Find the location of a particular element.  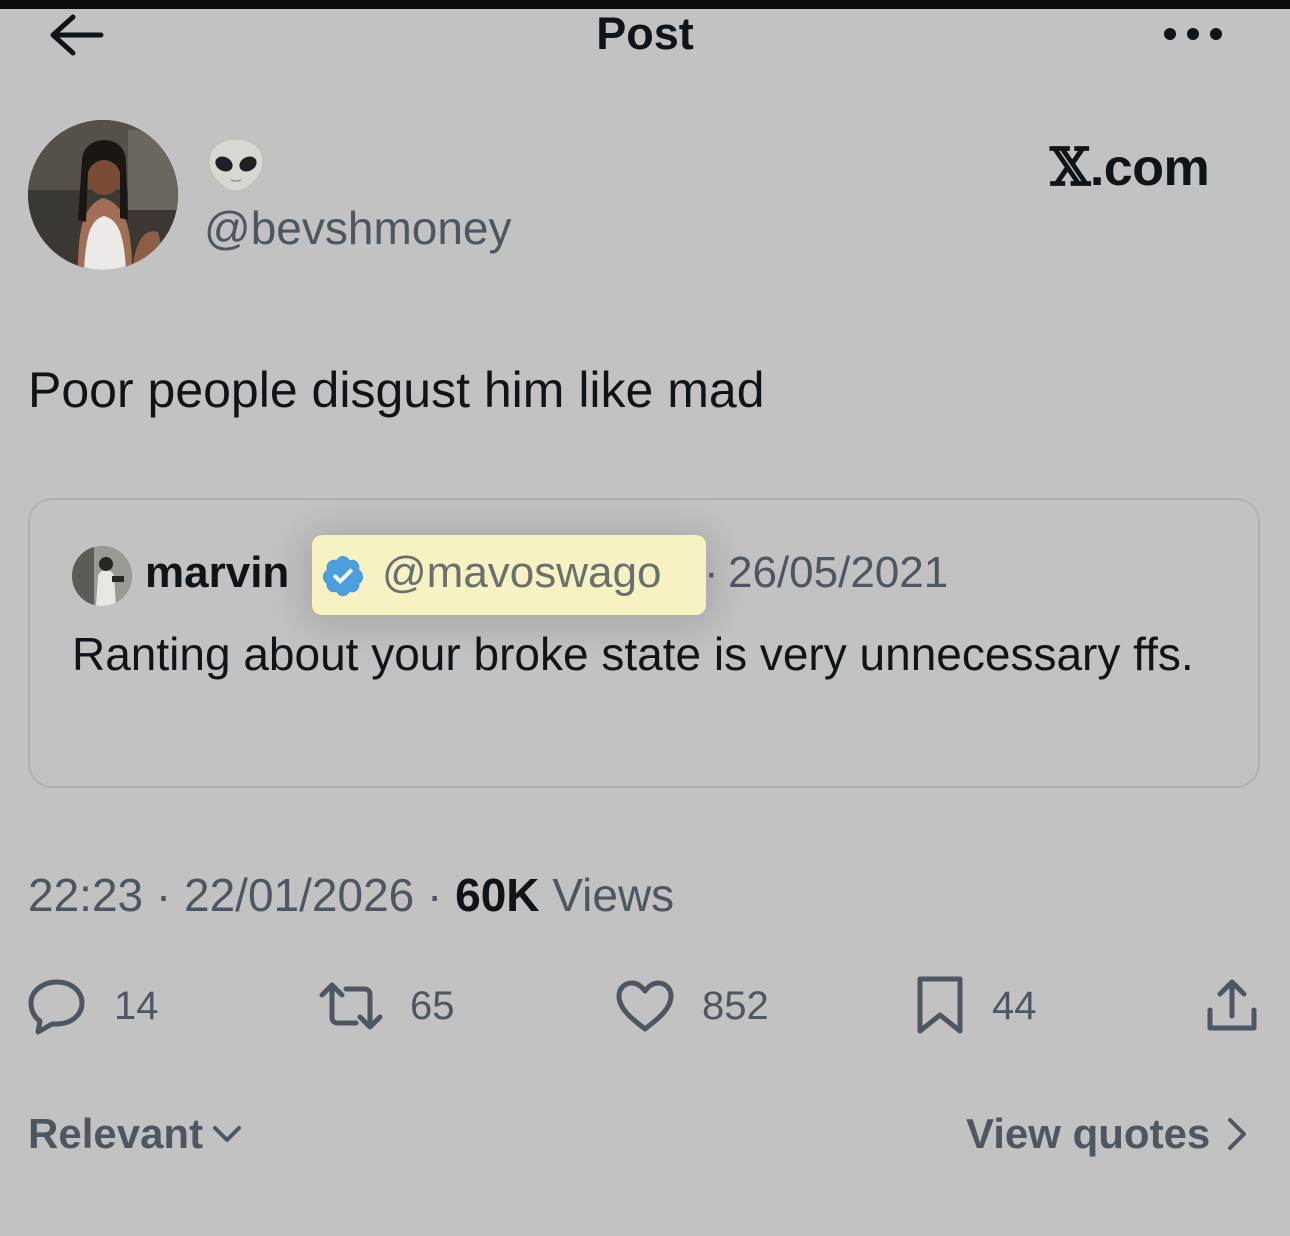

share-icon is located at coordinates (1232, 1005).